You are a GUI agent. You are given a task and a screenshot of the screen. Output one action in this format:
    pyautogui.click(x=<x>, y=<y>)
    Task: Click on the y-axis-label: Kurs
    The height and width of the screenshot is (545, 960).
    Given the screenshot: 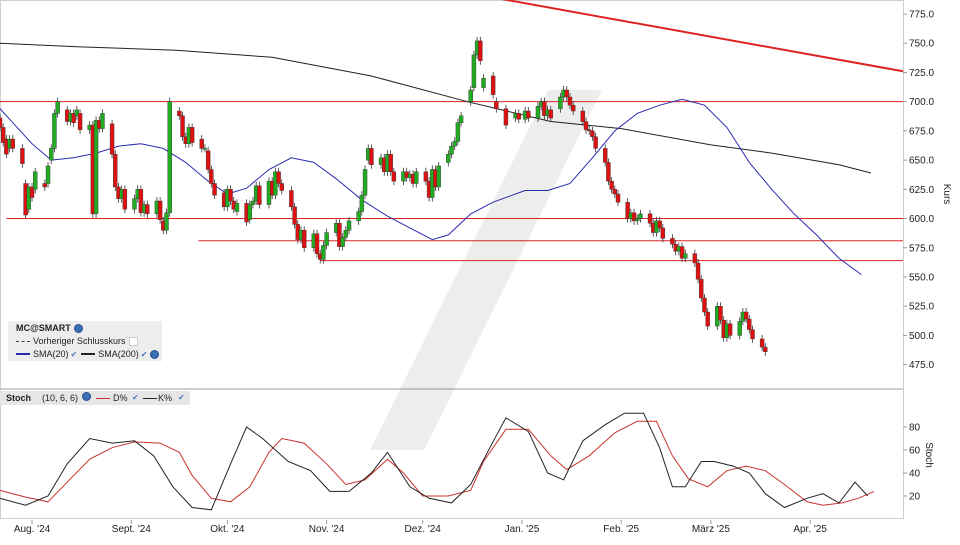 What is the action you would take?
    pyautogui.click(x=946, y=194)
    